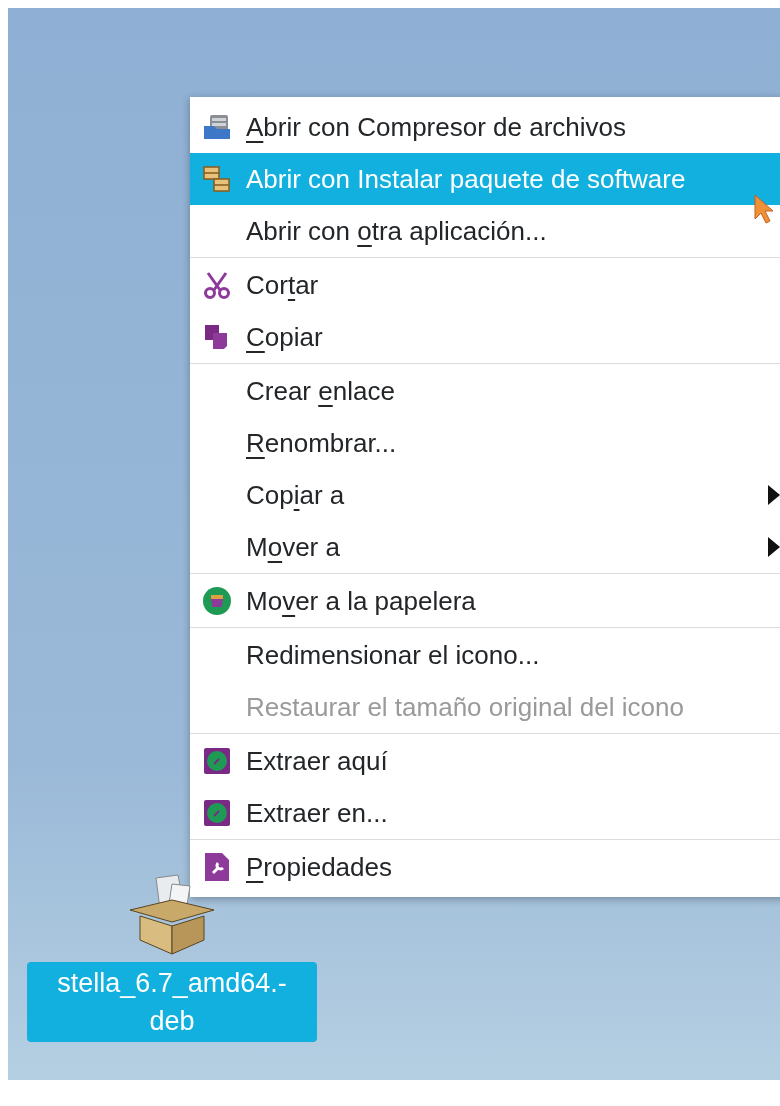 The image size is (780, 1106). What do you see at coordinates (485, 547) in the screenshot?
I see `menu-item: Mover a` at bounding box center [485, 547].